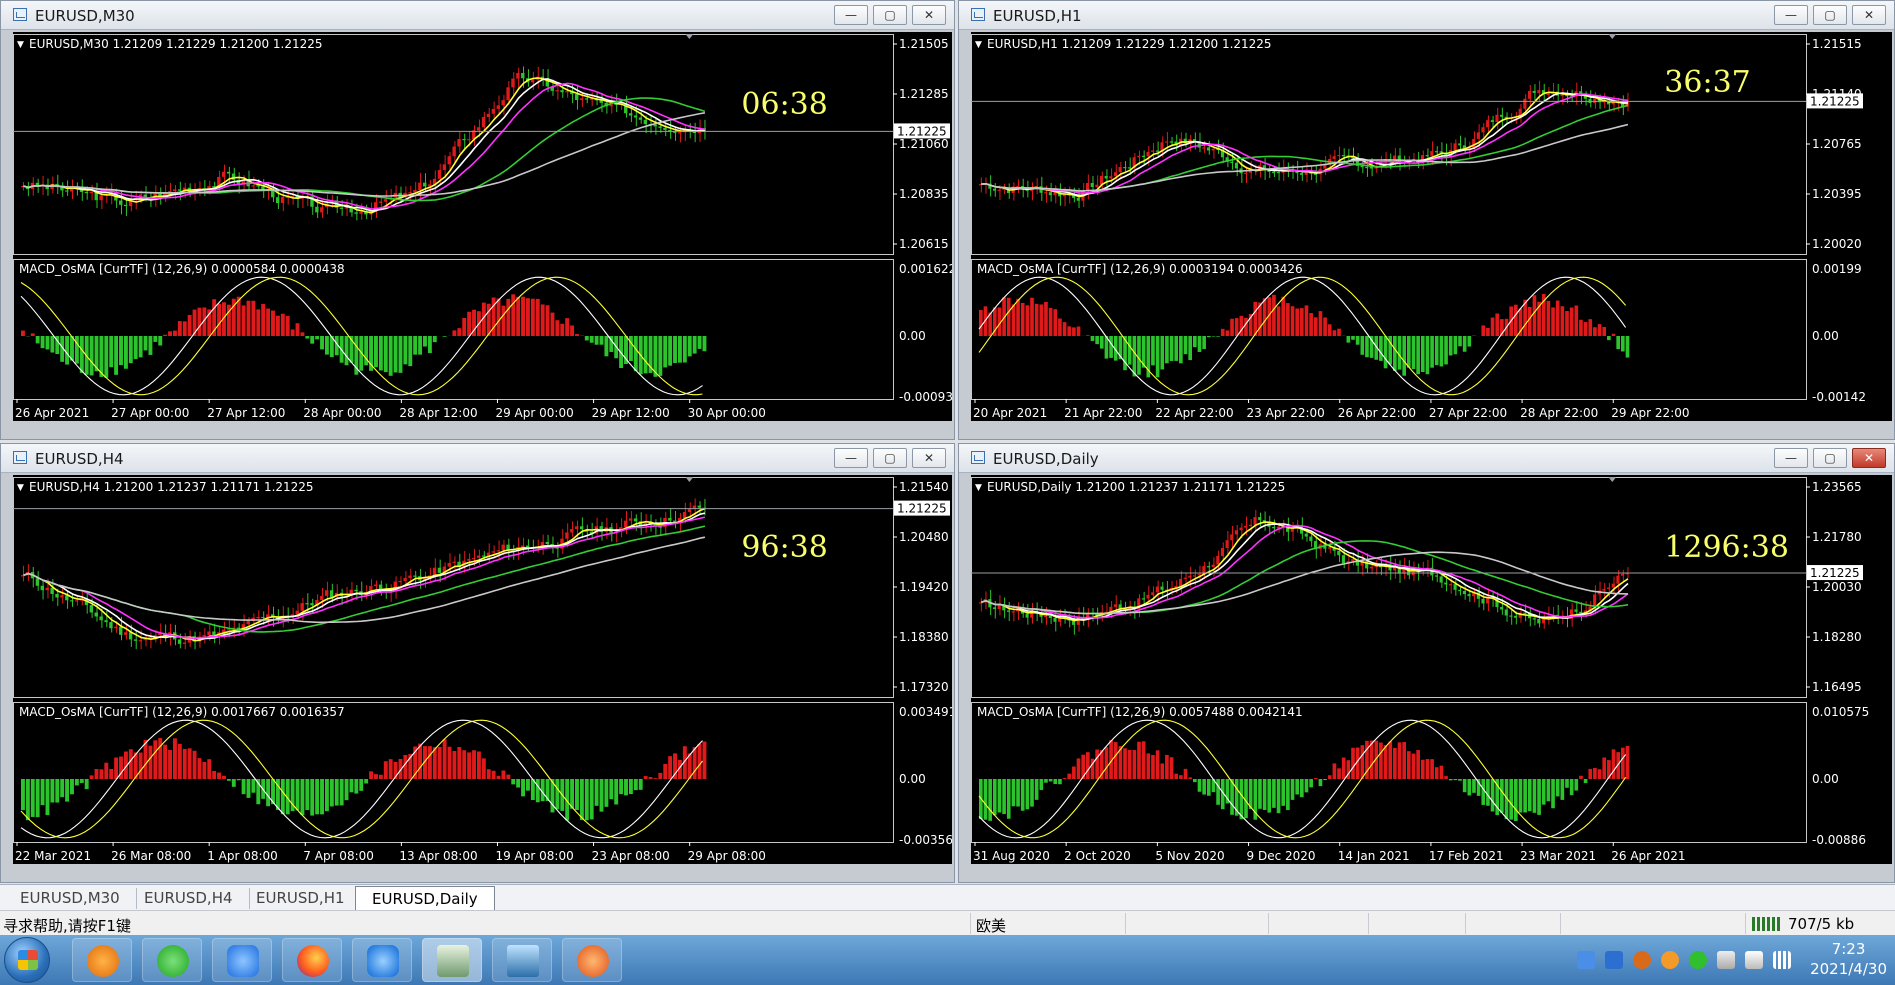  I want to click on app-bandit-icon, so click(593, 961).